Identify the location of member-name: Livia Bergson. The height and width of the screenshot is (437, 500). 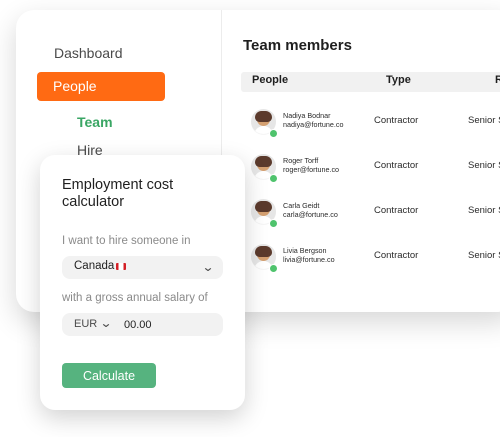
(305, 250).